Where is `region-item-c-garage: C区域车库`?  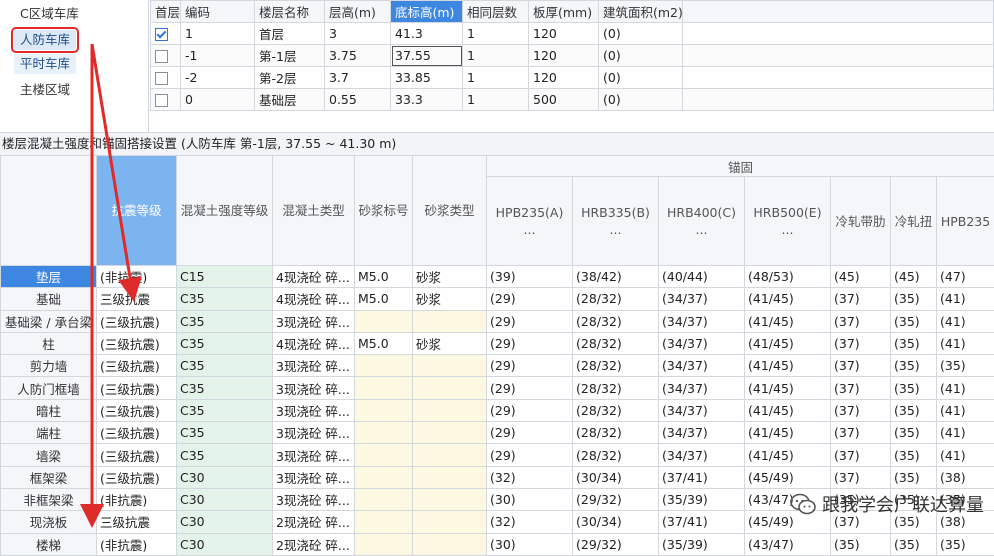
region-item-c-garage: C区域车库 is located at coordinates (49, 14).